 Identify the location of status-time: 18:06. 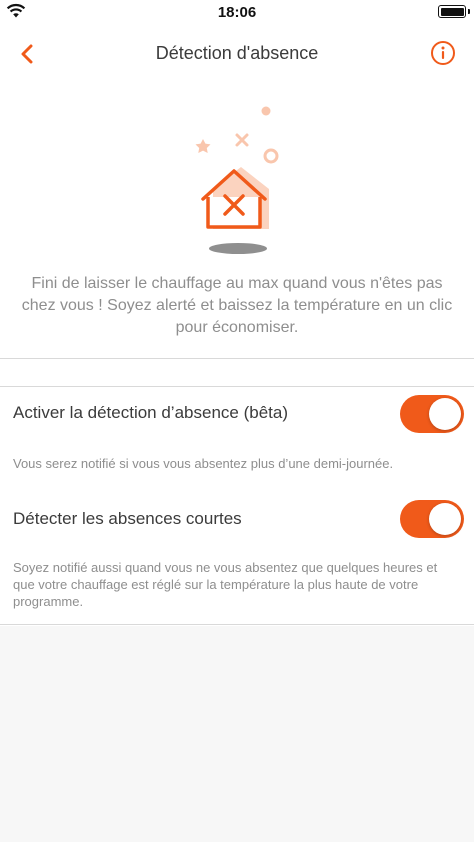
(237, 12).